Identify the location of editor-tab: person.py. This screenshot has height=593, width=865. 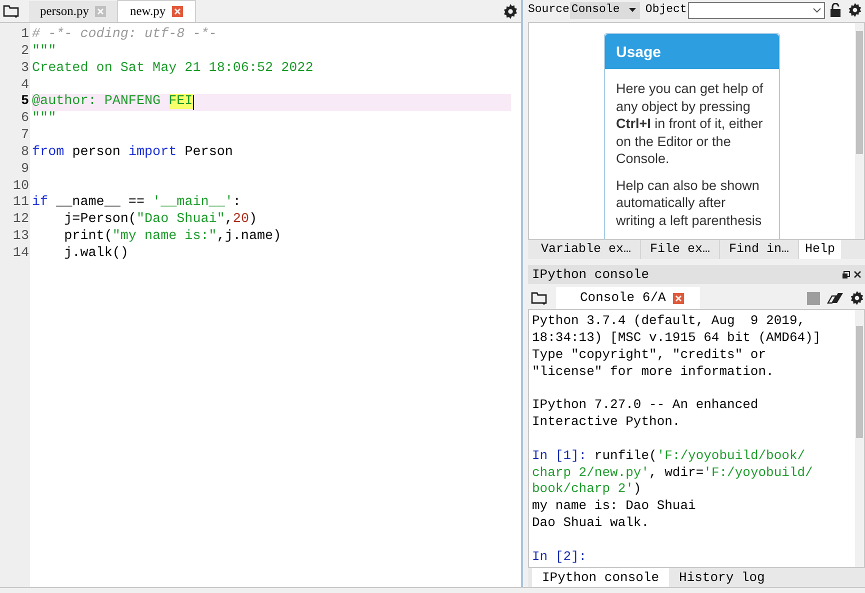
(73, 11).